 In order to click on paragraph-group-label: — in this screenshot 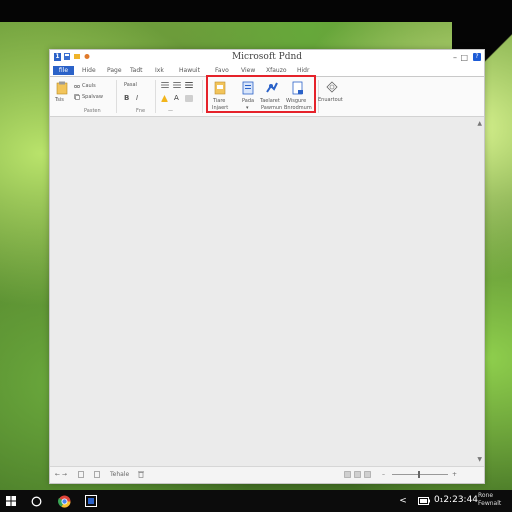, I will do `click(170, 111)`.